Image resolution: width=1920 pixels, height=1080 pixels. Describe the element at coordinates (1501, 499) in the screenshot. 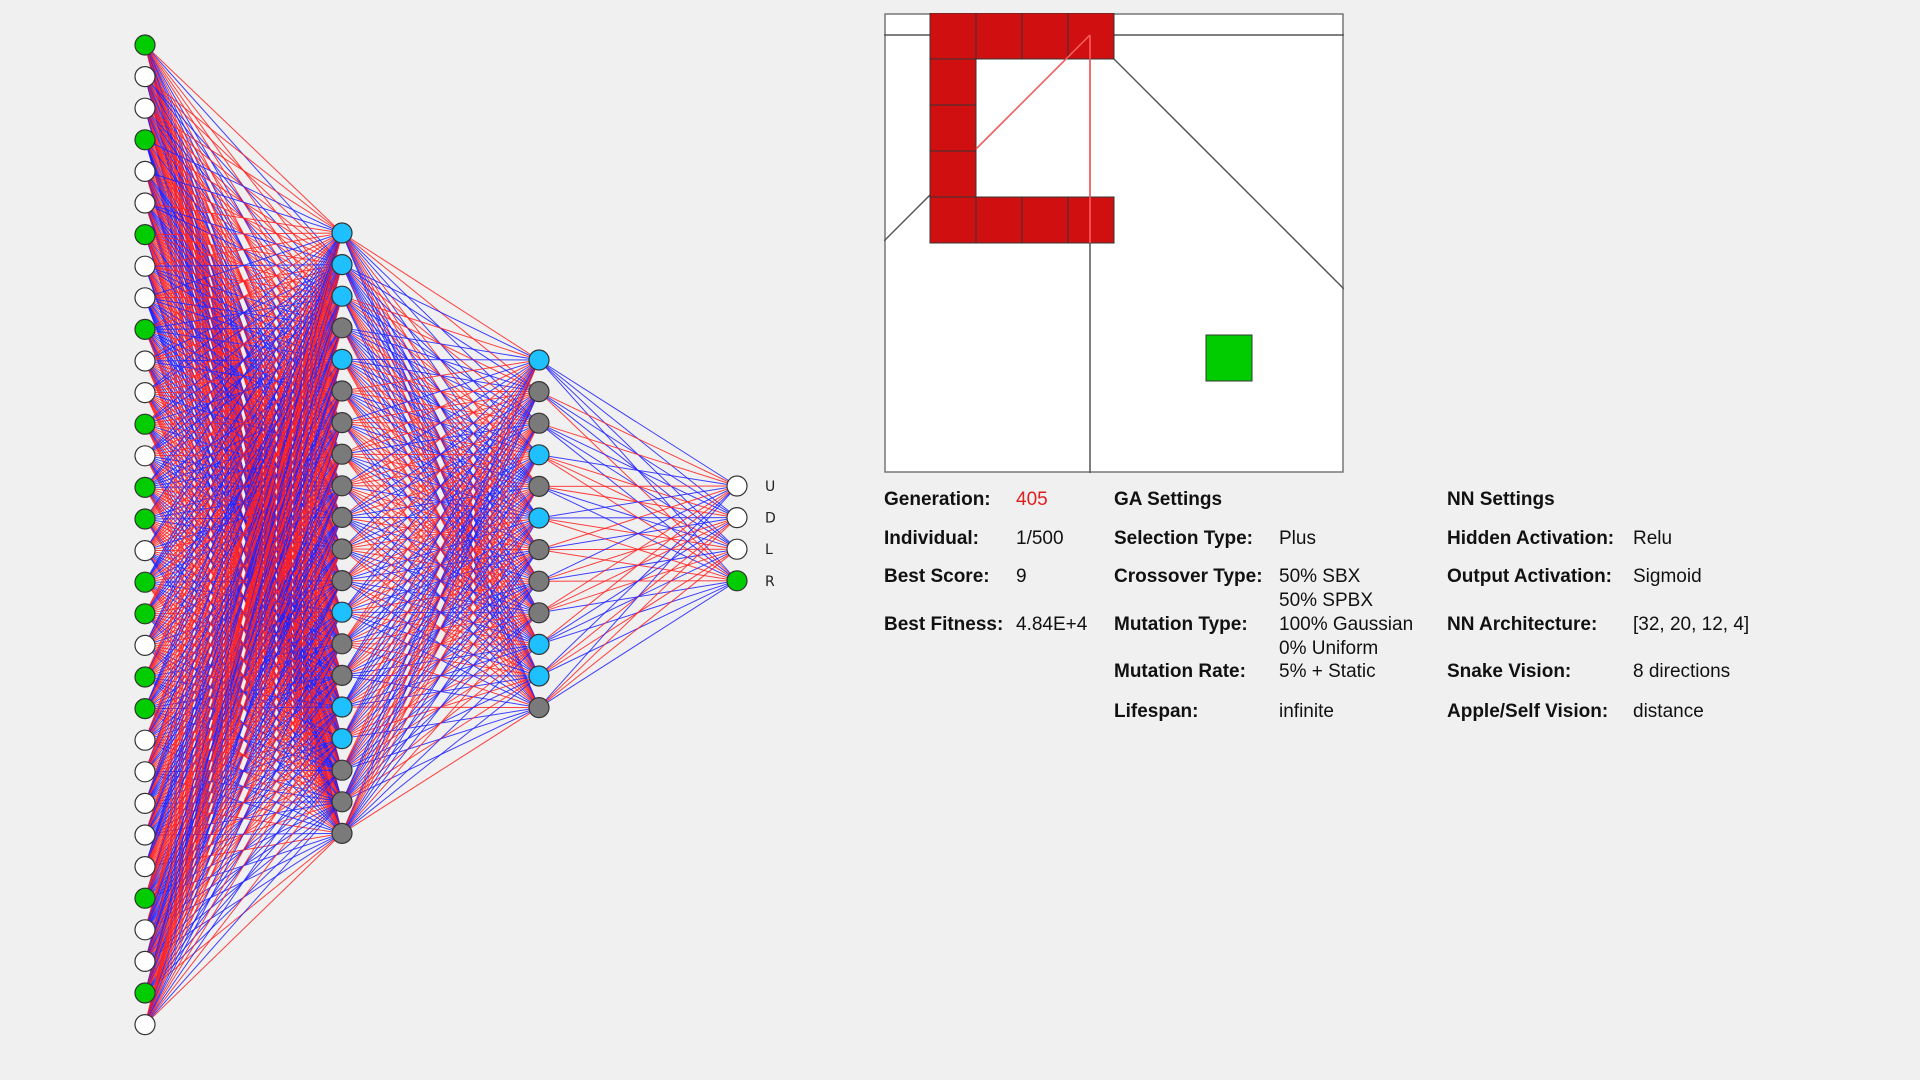

I see `nn-settings-heading: NN Settings` at that location.